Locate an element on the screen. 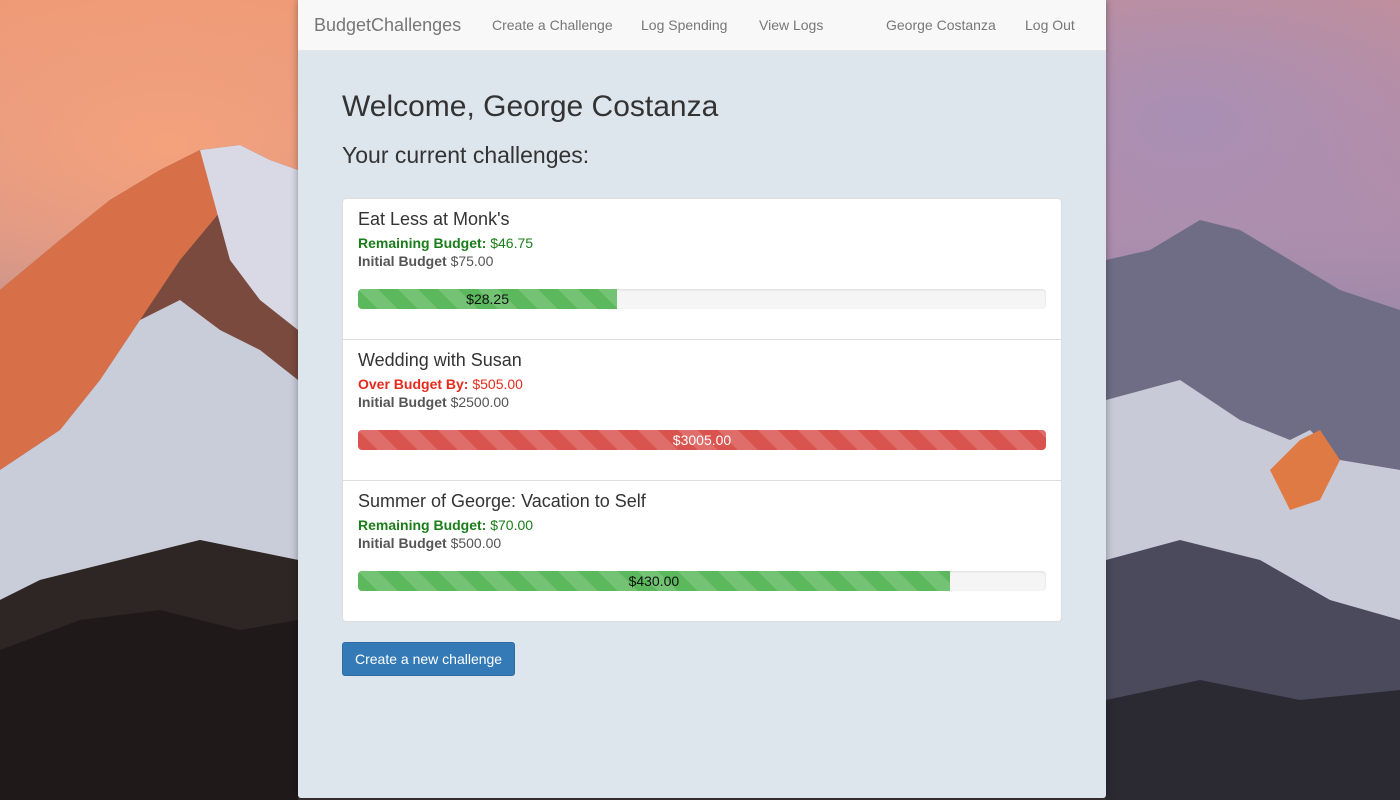 The height and width of the screenshot is (800, 1400). budget-status: Remaining Budget: $46.75 is located at coordinates (445, 243).